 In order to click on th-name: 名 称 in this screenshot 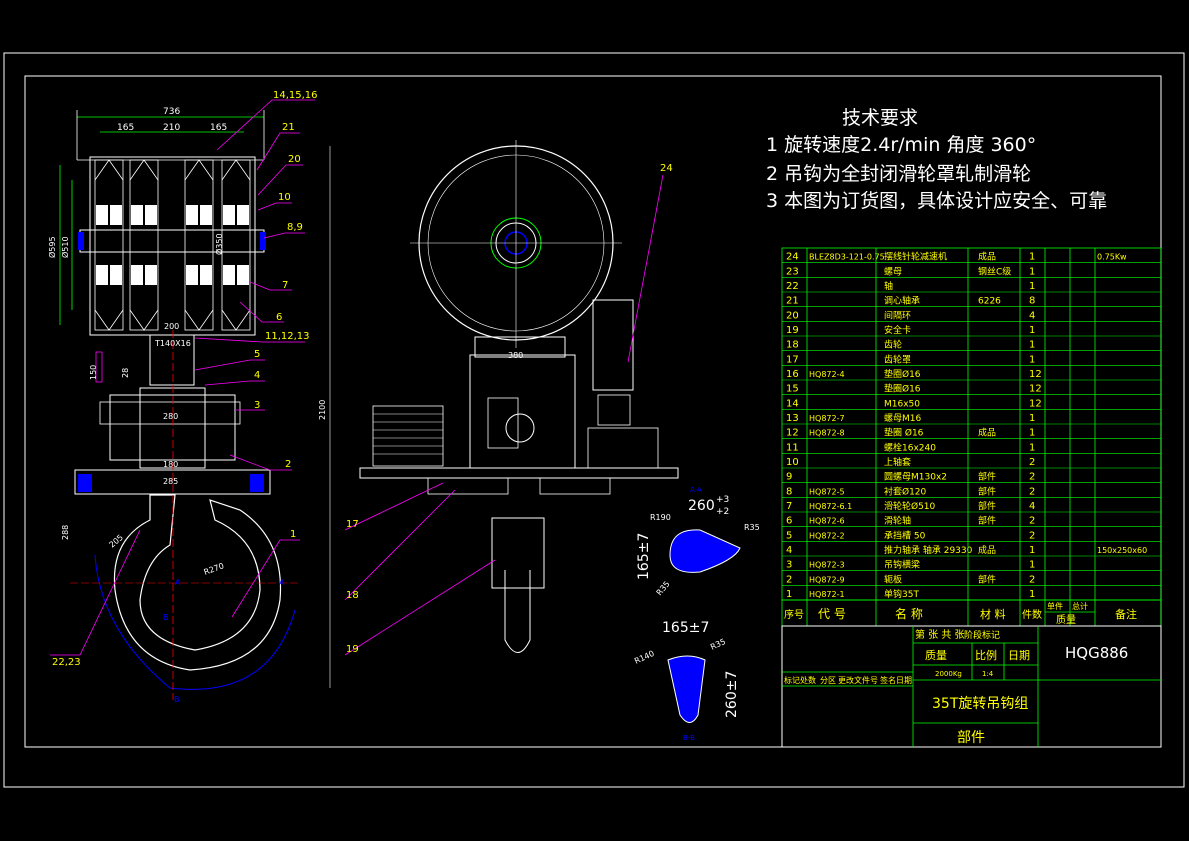, I will do `click(909, 613)`.